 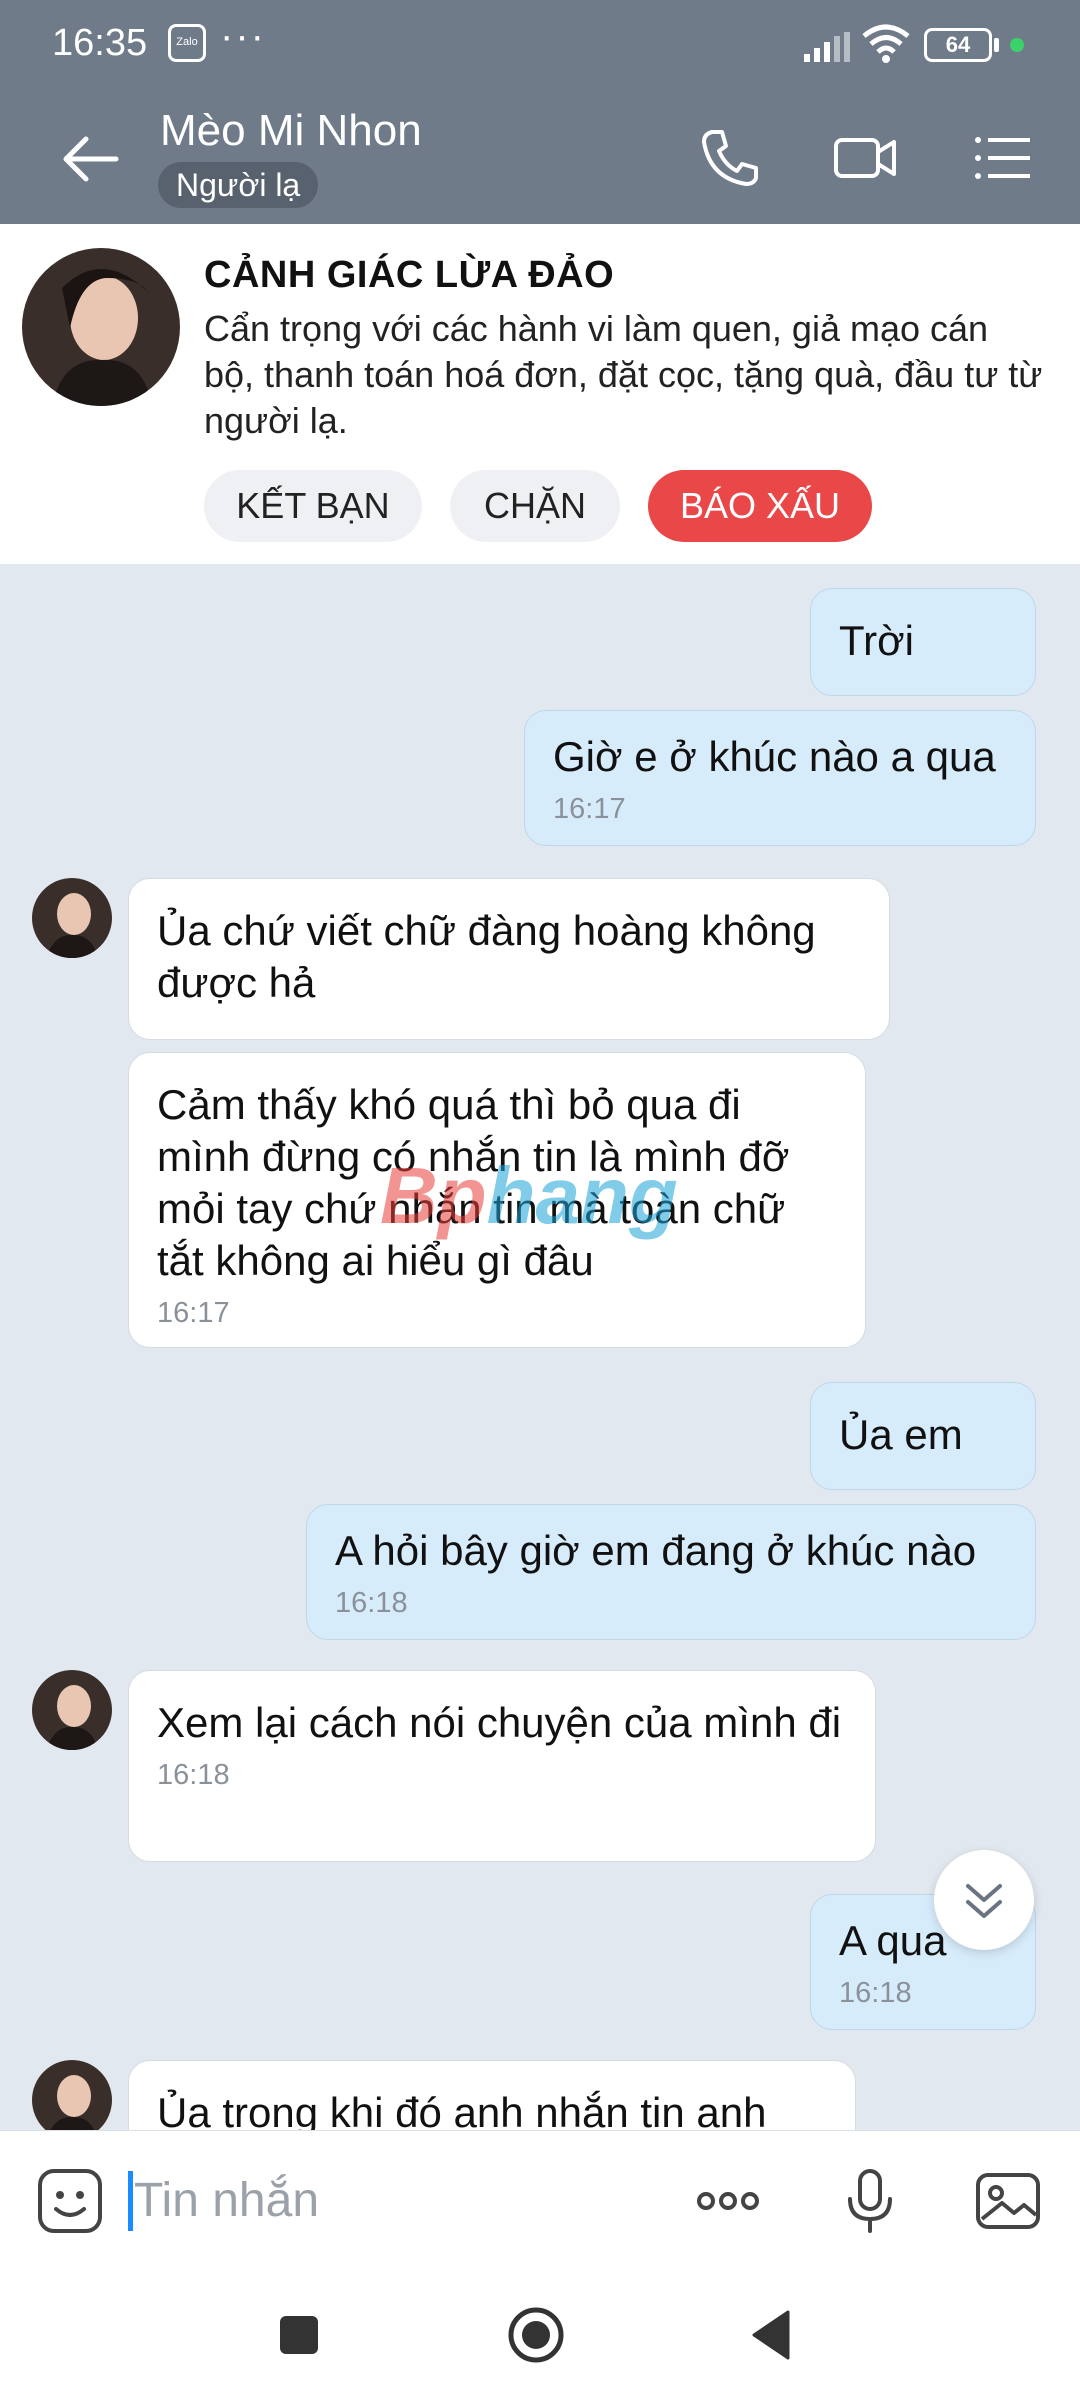 I want to click on message-outgoing: Trời, so click(x=923, y=642).